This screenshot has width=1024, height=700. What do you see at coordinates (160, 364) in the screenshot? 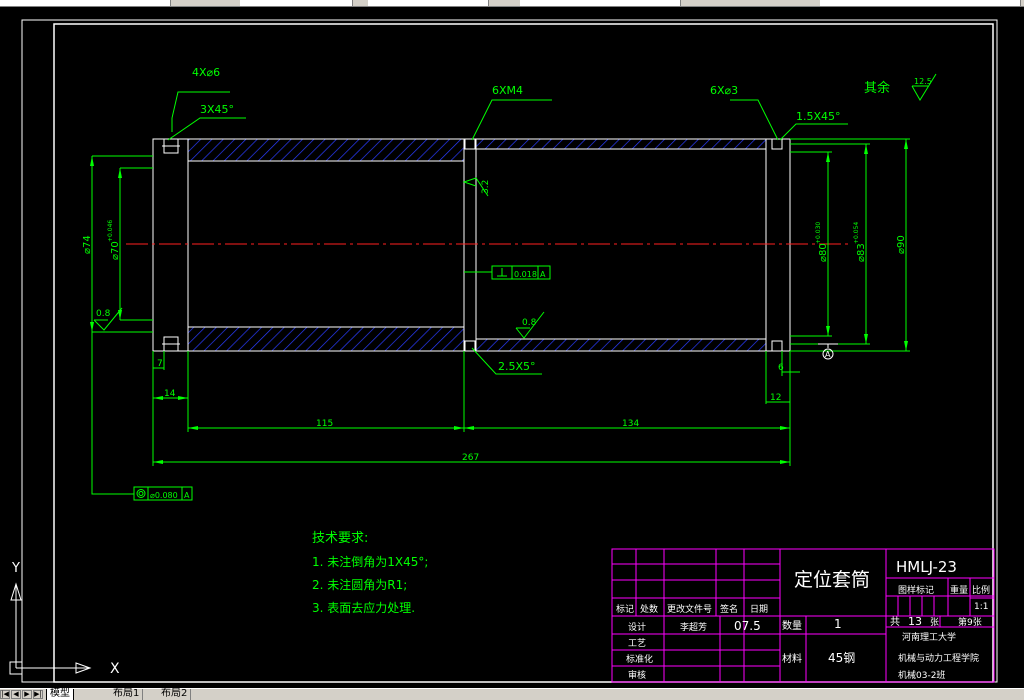
I see `dim-7: 7` at bounding box center [160, 364].